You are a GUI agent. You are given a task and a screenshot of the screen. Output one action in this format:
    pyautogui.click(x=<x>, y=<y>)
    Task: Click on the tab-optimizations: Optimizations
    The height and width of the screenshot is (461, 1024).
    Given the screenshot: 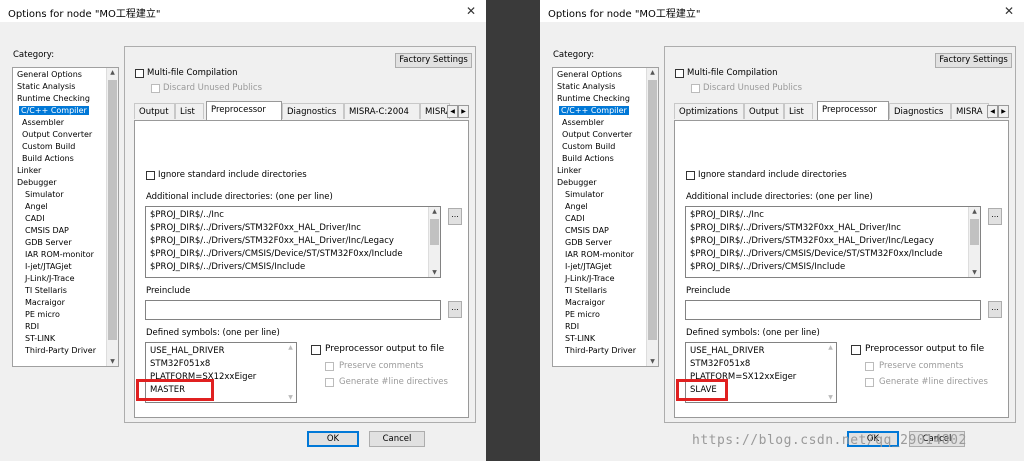 What is the action you would take?
    pyautogui.click(x=709, y=111)
    